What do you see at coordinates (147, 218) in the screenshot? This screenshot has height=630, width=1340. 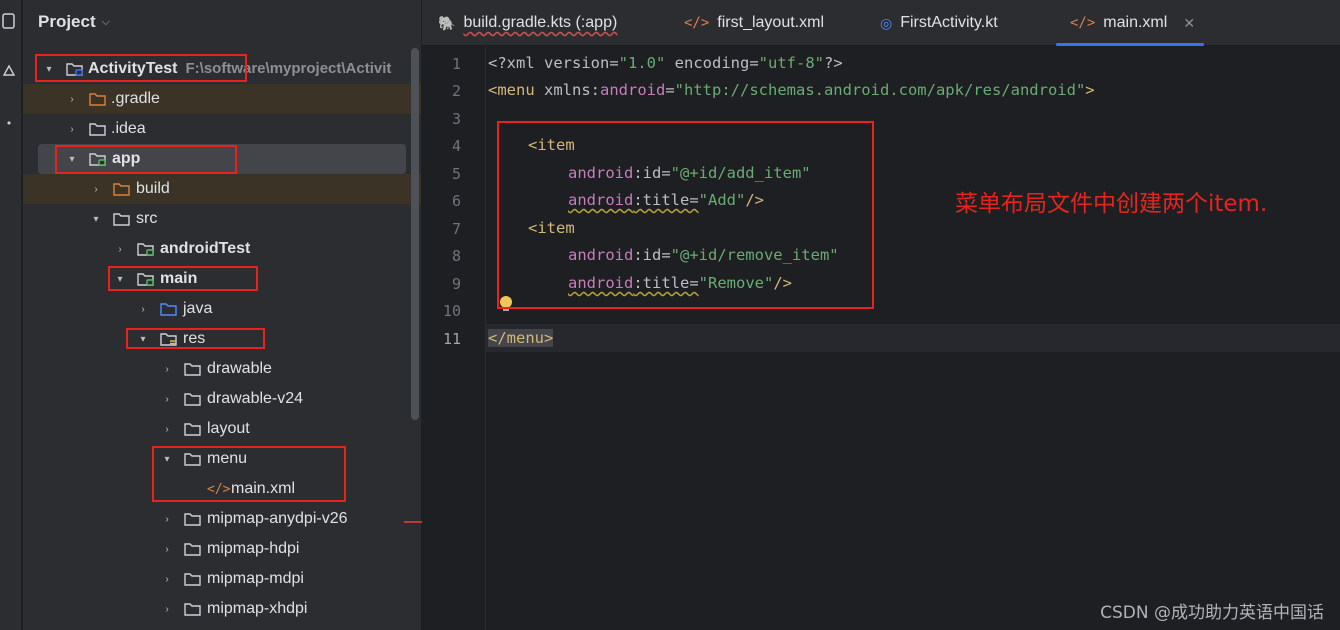 I see `tree-label: src` at bounding box center [147, 218].